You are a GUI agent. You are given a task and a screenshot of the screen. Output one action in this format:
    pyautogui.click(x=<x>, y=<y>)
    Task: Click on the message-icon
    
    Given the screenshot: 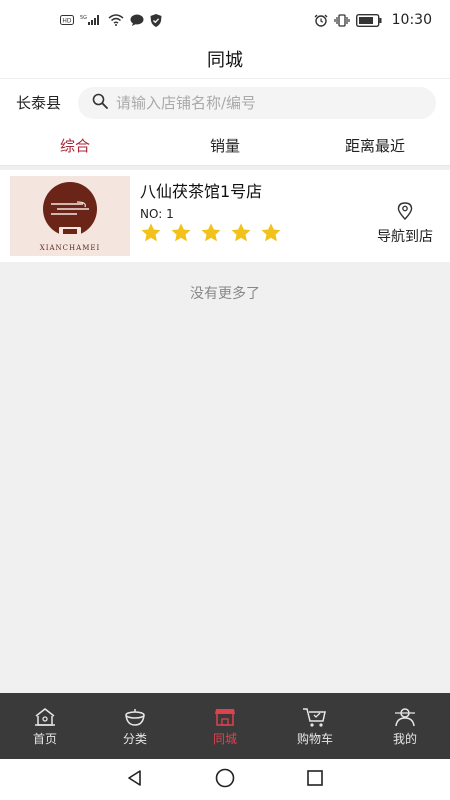 What is the action you would take?
    pyautogui.click(x=137, y=20)
    